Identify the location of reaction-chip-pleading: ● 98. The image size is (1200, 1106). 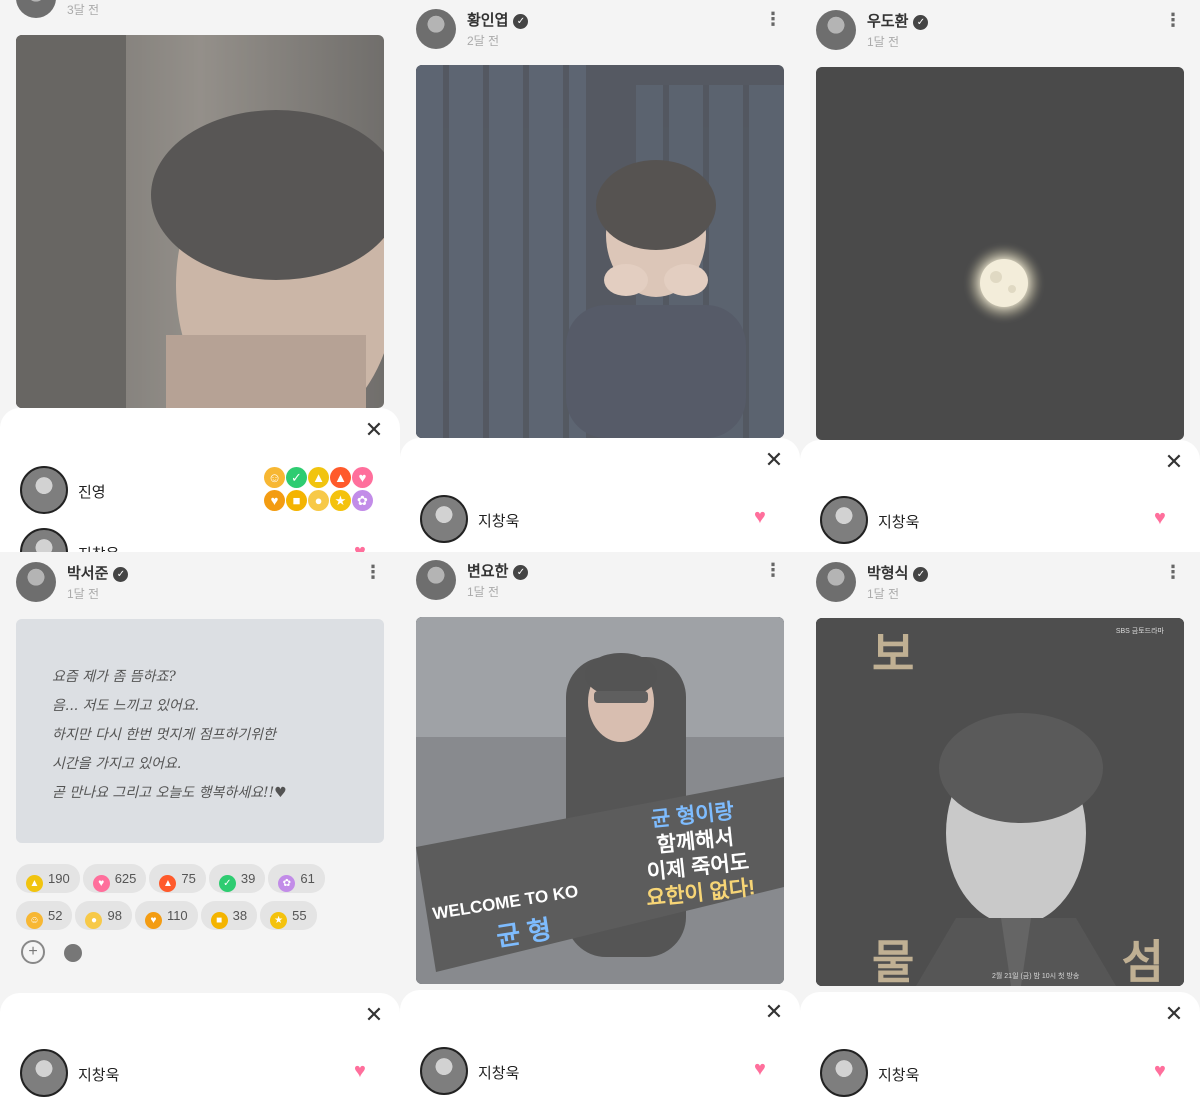
(103, 915).